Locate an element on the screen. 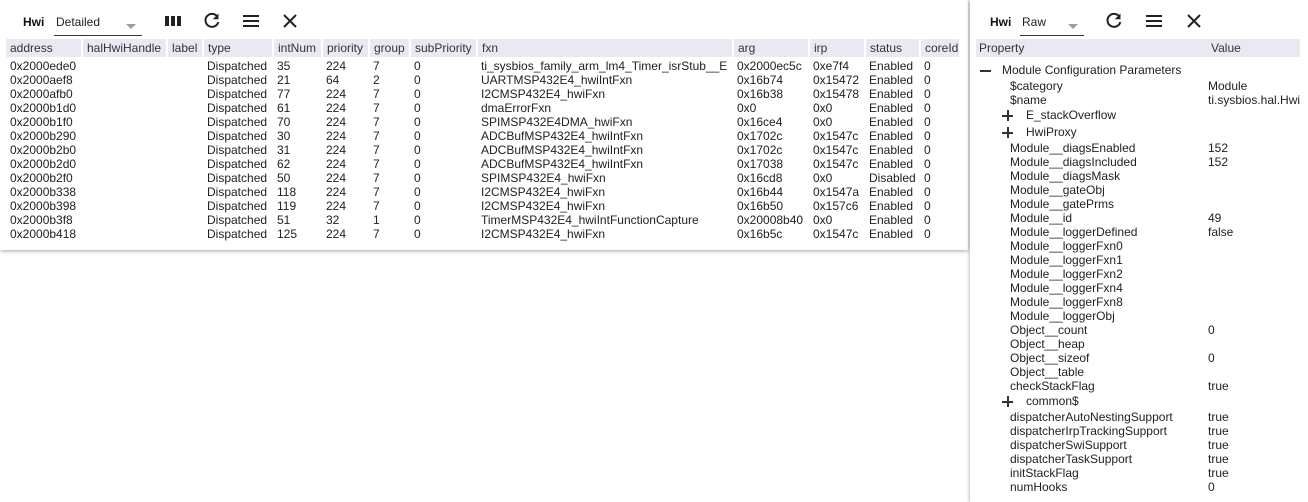 This screenshot has height=502, width=1308. property-row: Object__count 0 is located at coordinates (1139, 330).